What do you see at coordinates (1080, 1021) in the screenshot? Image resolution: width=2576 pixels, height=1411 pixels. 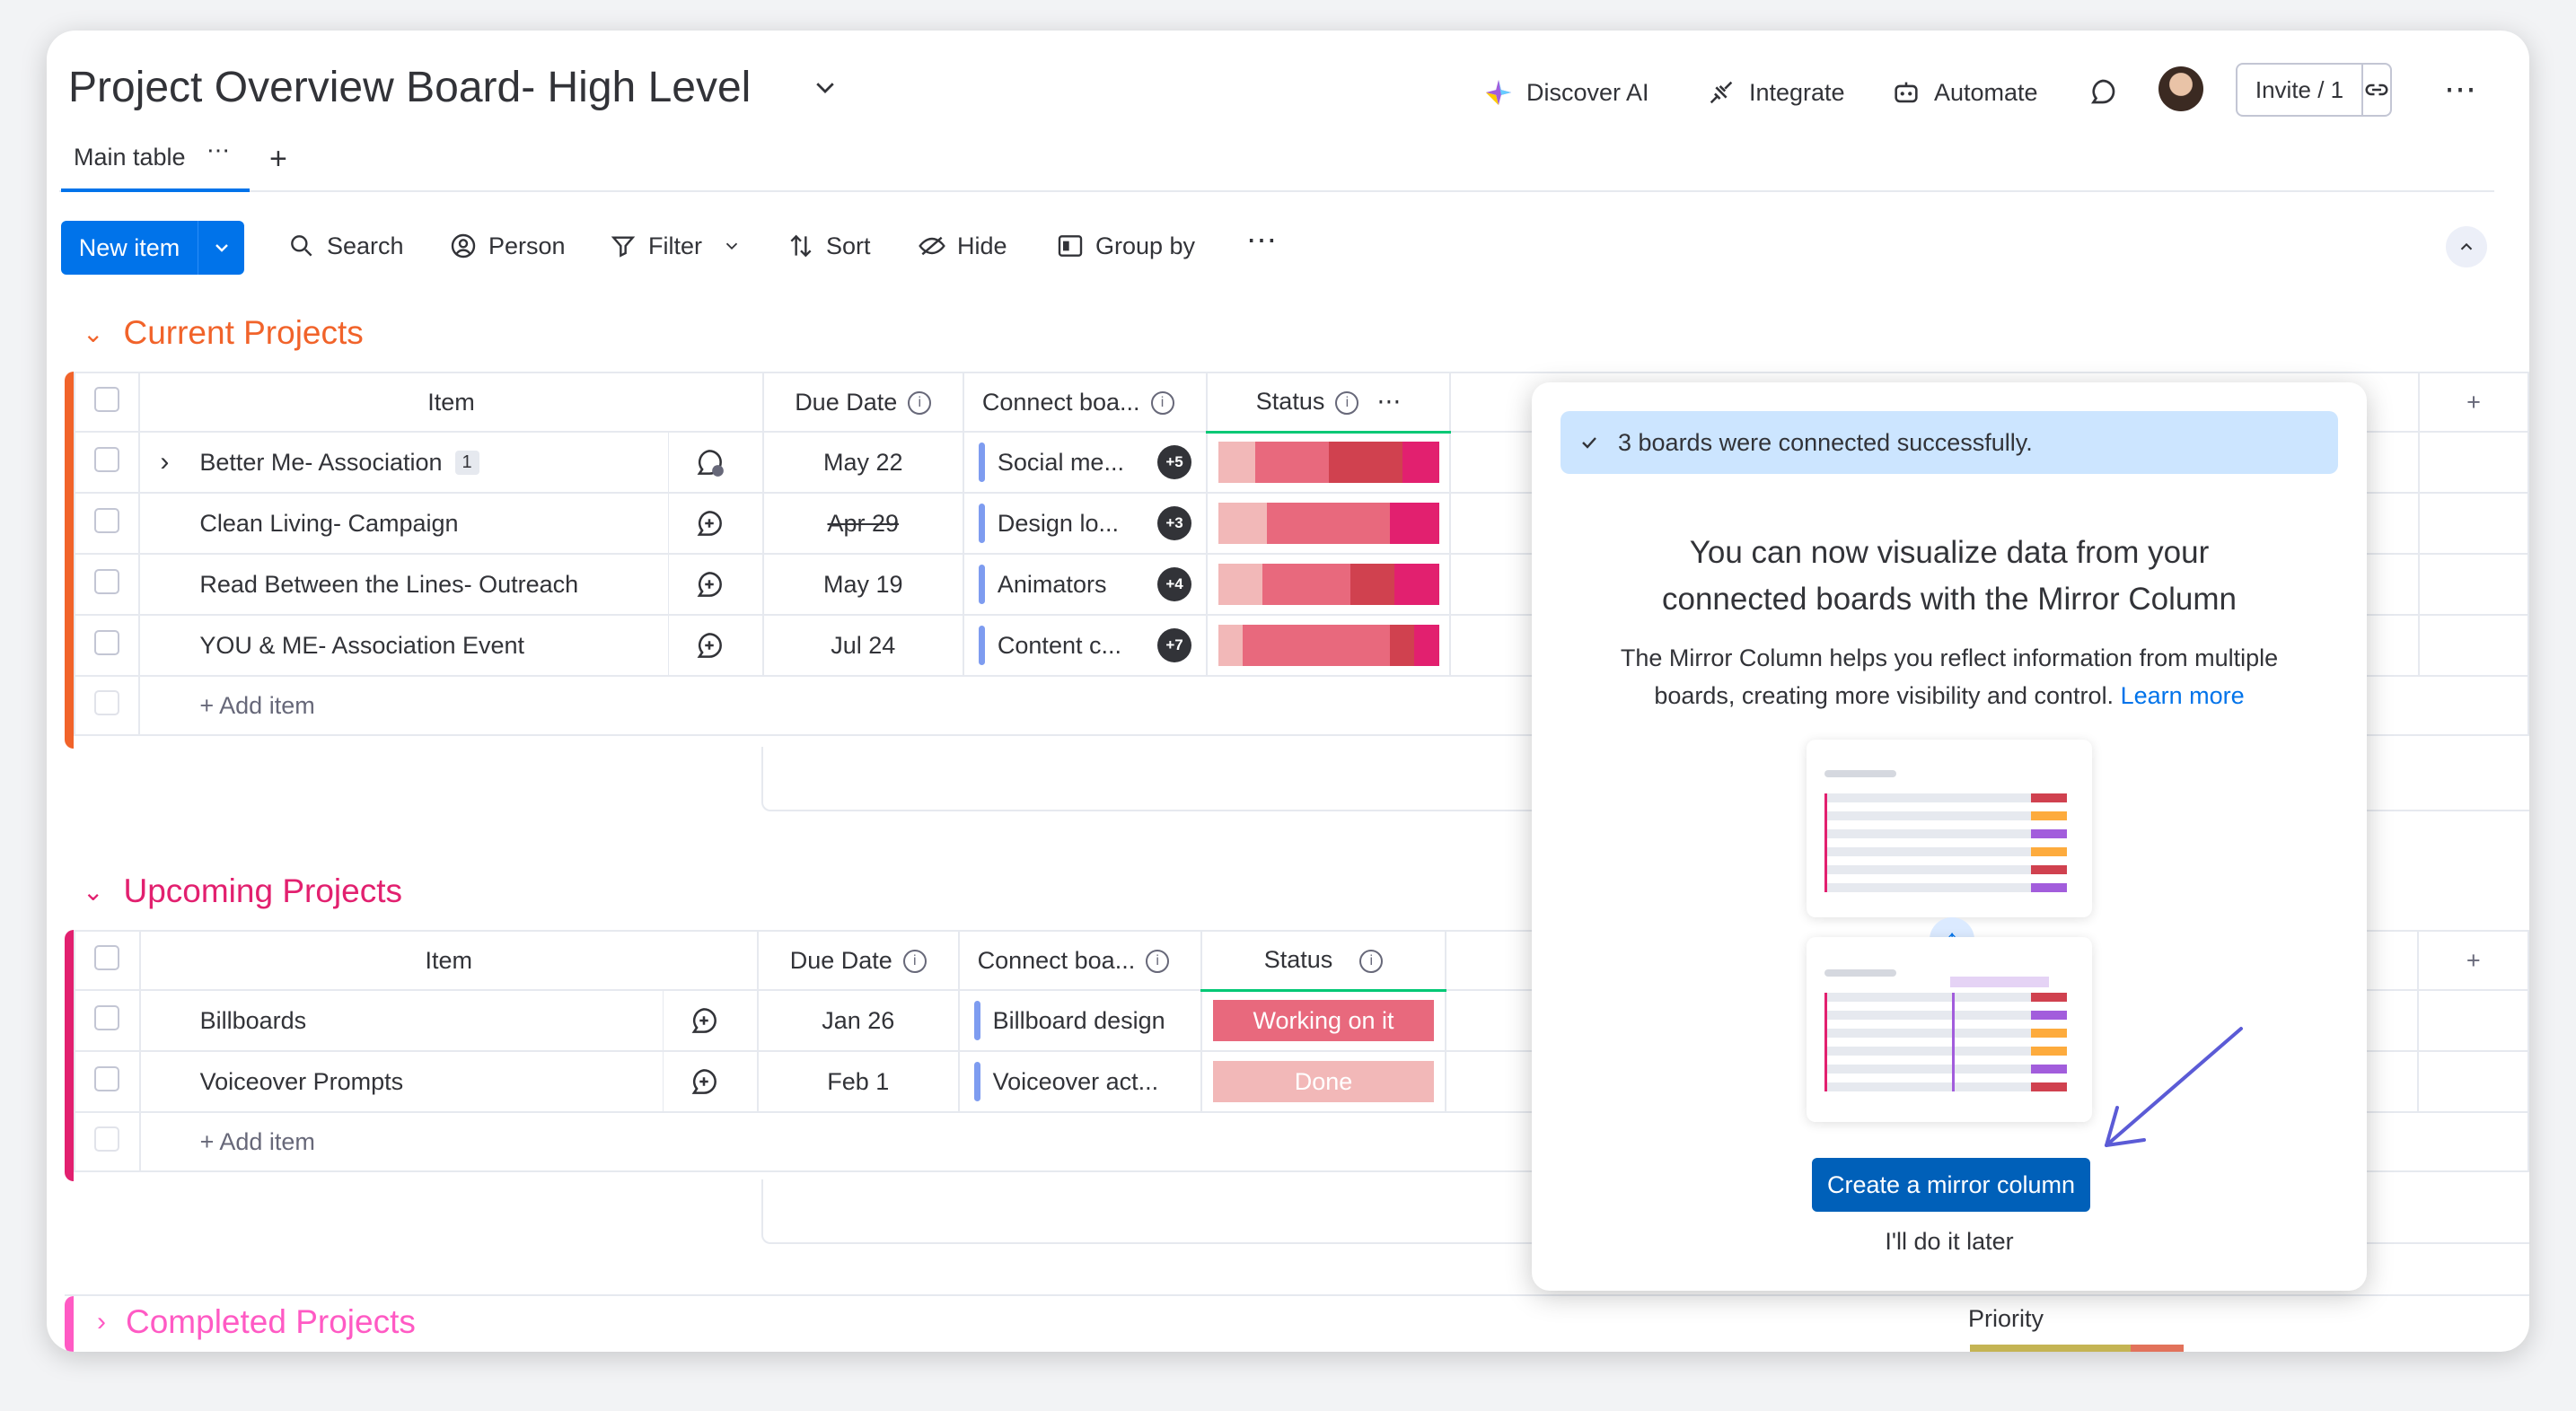 I see `connect-boards-cell: Billboard design` at bounding box center [1080, 1021].